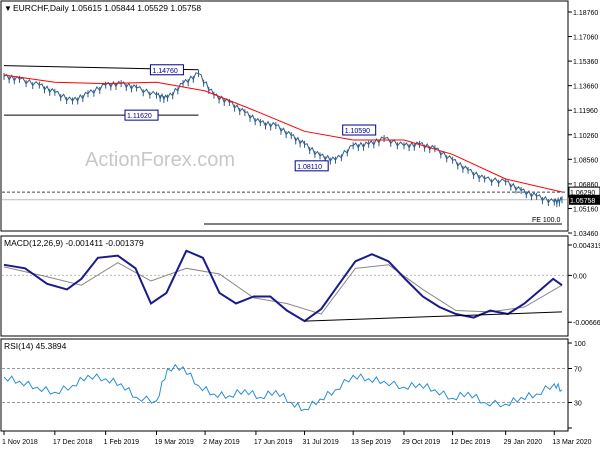 The width and height of the screenshot is (600, 455). I want to click on macd-title: MACD(12,26,9) -0.001411 -0.001379, so click(74, 243).